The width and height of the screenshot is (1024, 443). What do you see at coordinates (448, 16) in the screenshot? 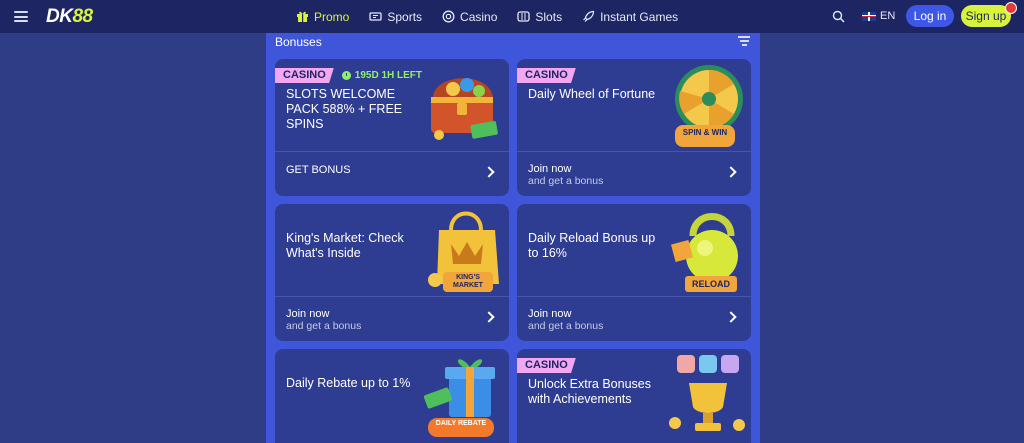
I see `chip-icon` at bounding box center [448, 16].